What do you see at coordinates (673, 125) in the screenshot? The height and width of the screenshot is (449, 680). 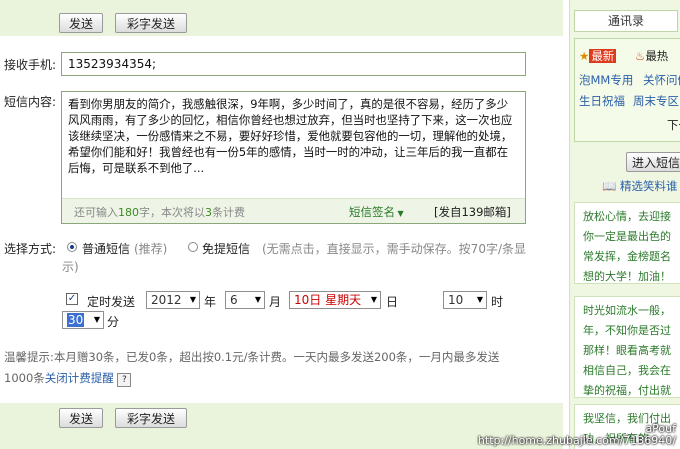 I see `next-page-link: 下一` at bounding box center [673, 125].